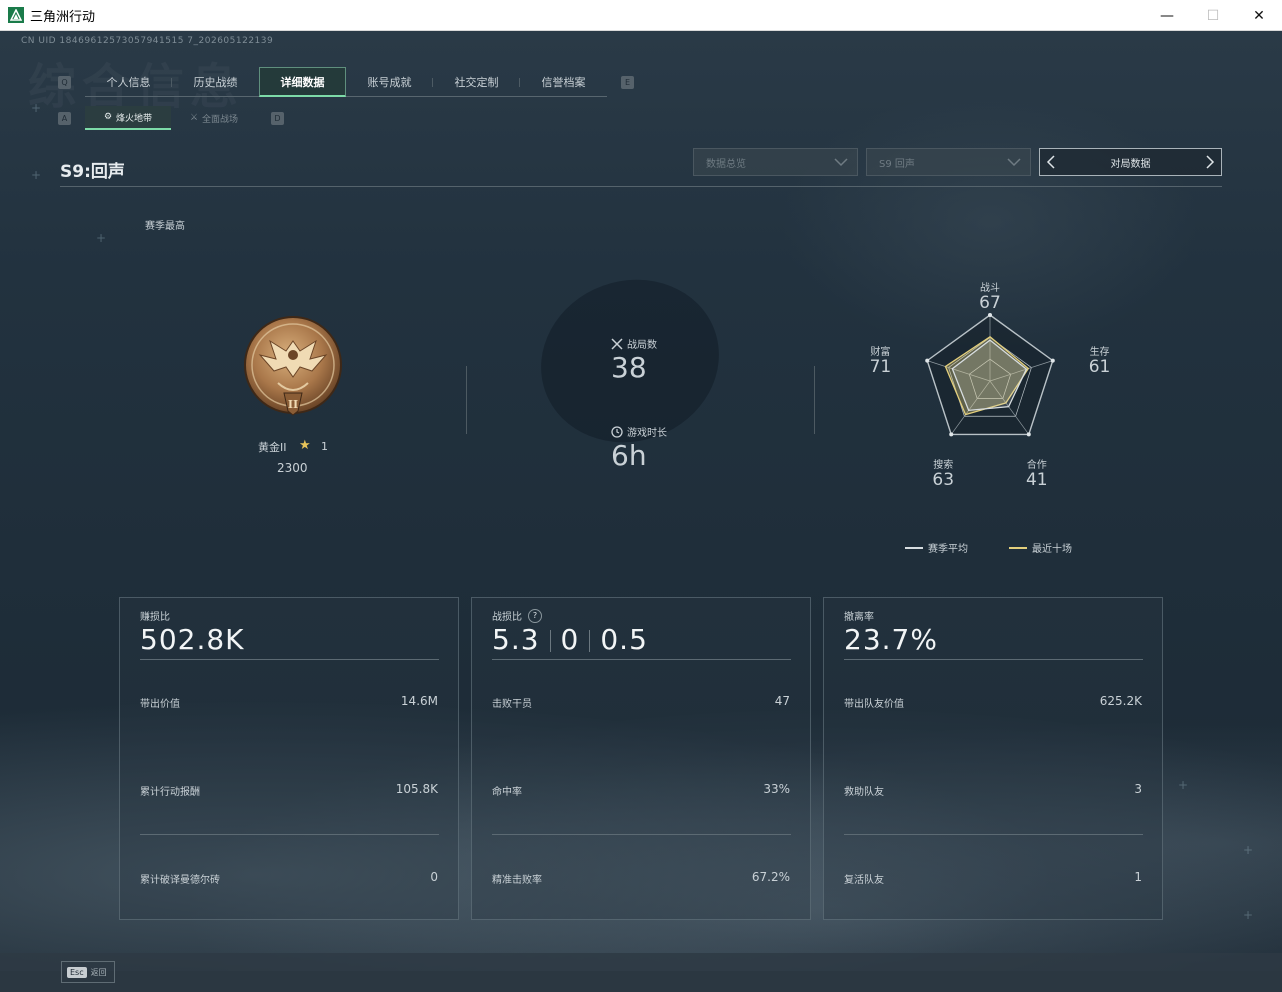 The width and height of the screenshot is (1282, 992). What do you see at coordinates (63, 17) in the screenshot?
I see `window-title: 三角洲行动` at bounding box center [63, 17].